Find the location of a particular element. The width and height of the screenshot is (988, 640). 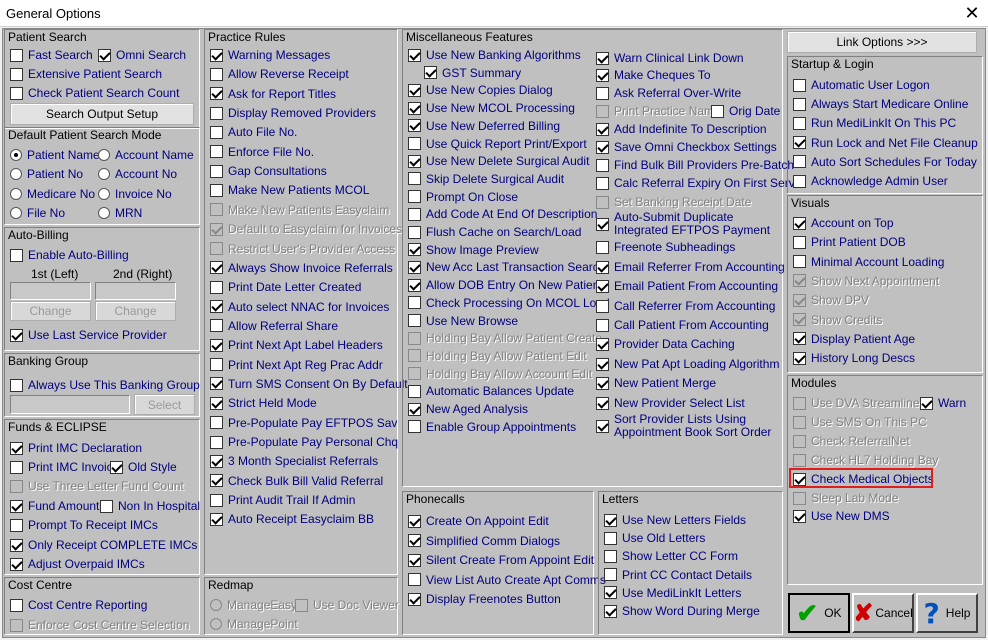

visuals-history-long-descs-checkbox: History Long Descs is located at coordinates (854, 358).